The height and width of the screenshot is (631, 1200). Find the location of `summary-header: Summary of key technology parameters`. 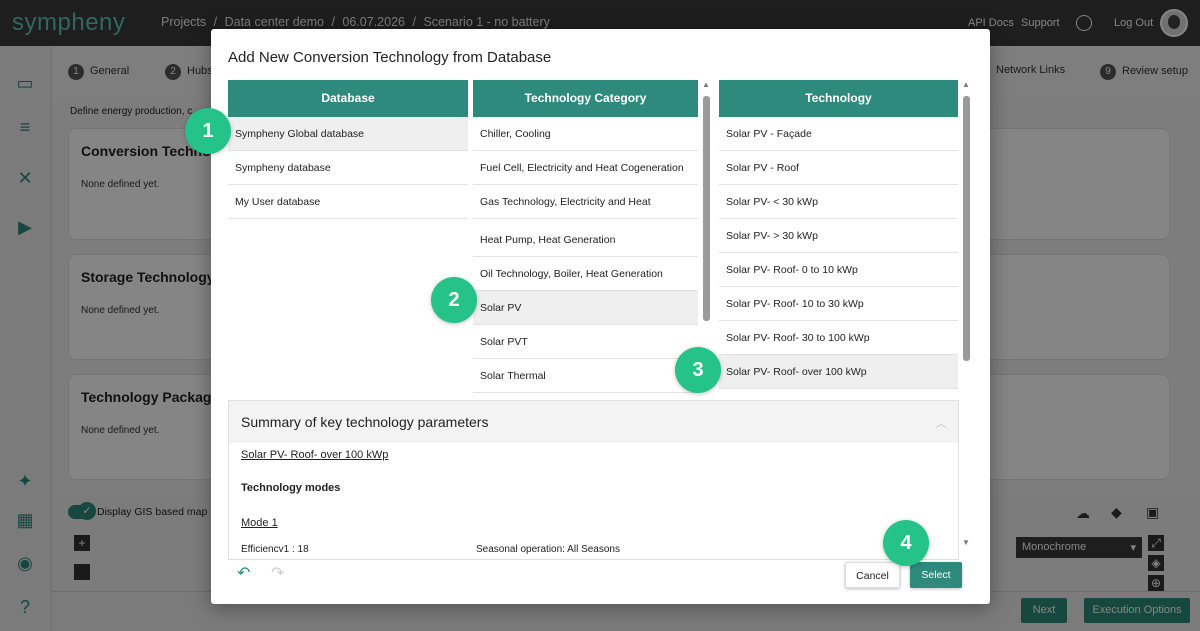

summary-header: Summary of key technology parameters is located at coordinates (593, 422).